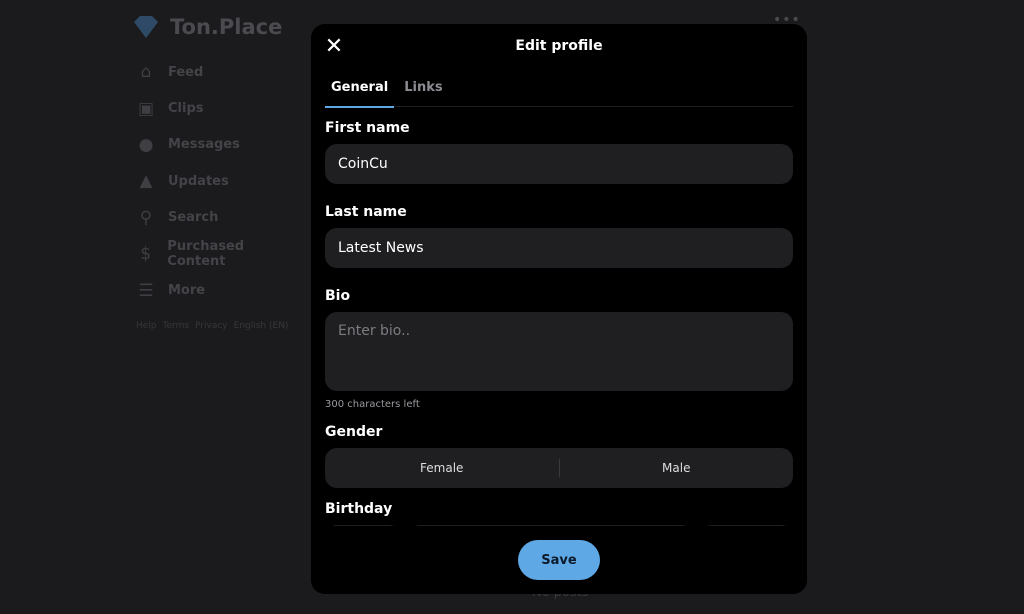 The image size is (1024, 614). Describe the element at coordinates (354, 432) in the screenshot. I see `gender-label: Gender` at that location.